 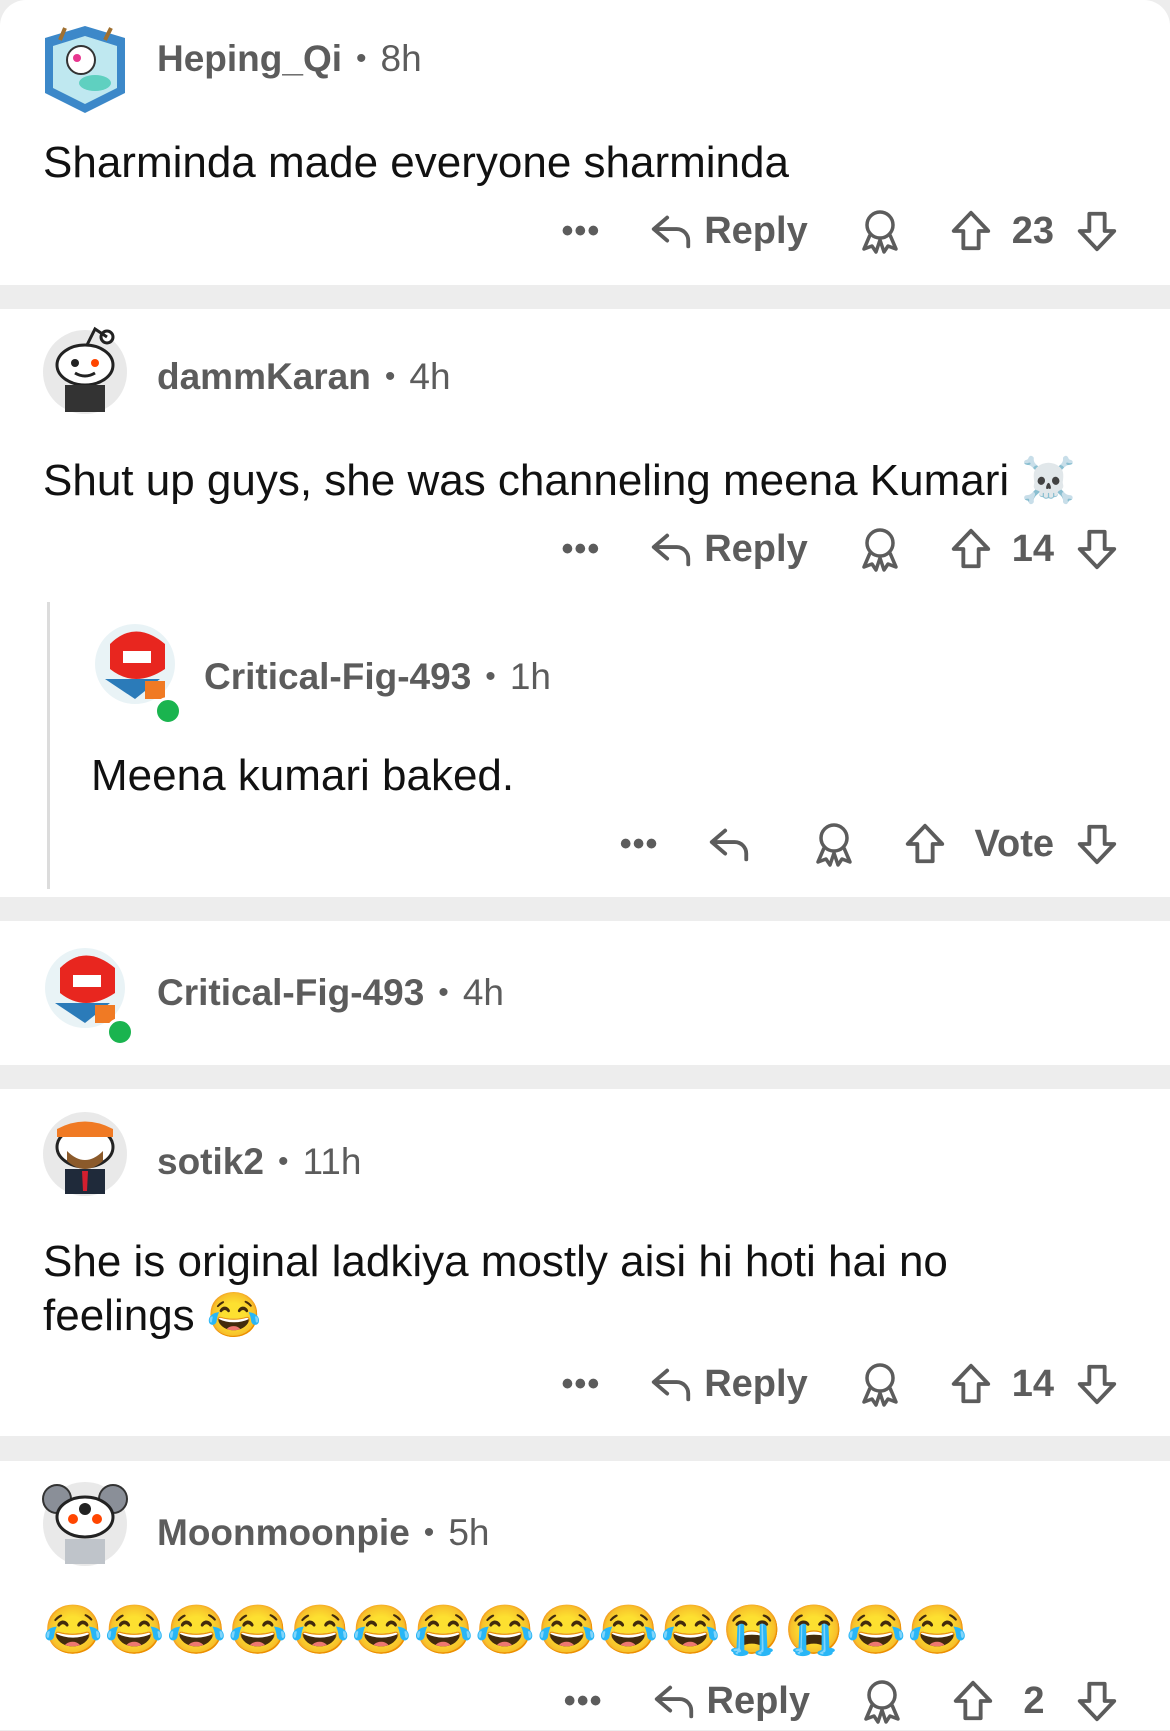 I want to click on username: Moonmoonpie, so click(x=283, y=1533).